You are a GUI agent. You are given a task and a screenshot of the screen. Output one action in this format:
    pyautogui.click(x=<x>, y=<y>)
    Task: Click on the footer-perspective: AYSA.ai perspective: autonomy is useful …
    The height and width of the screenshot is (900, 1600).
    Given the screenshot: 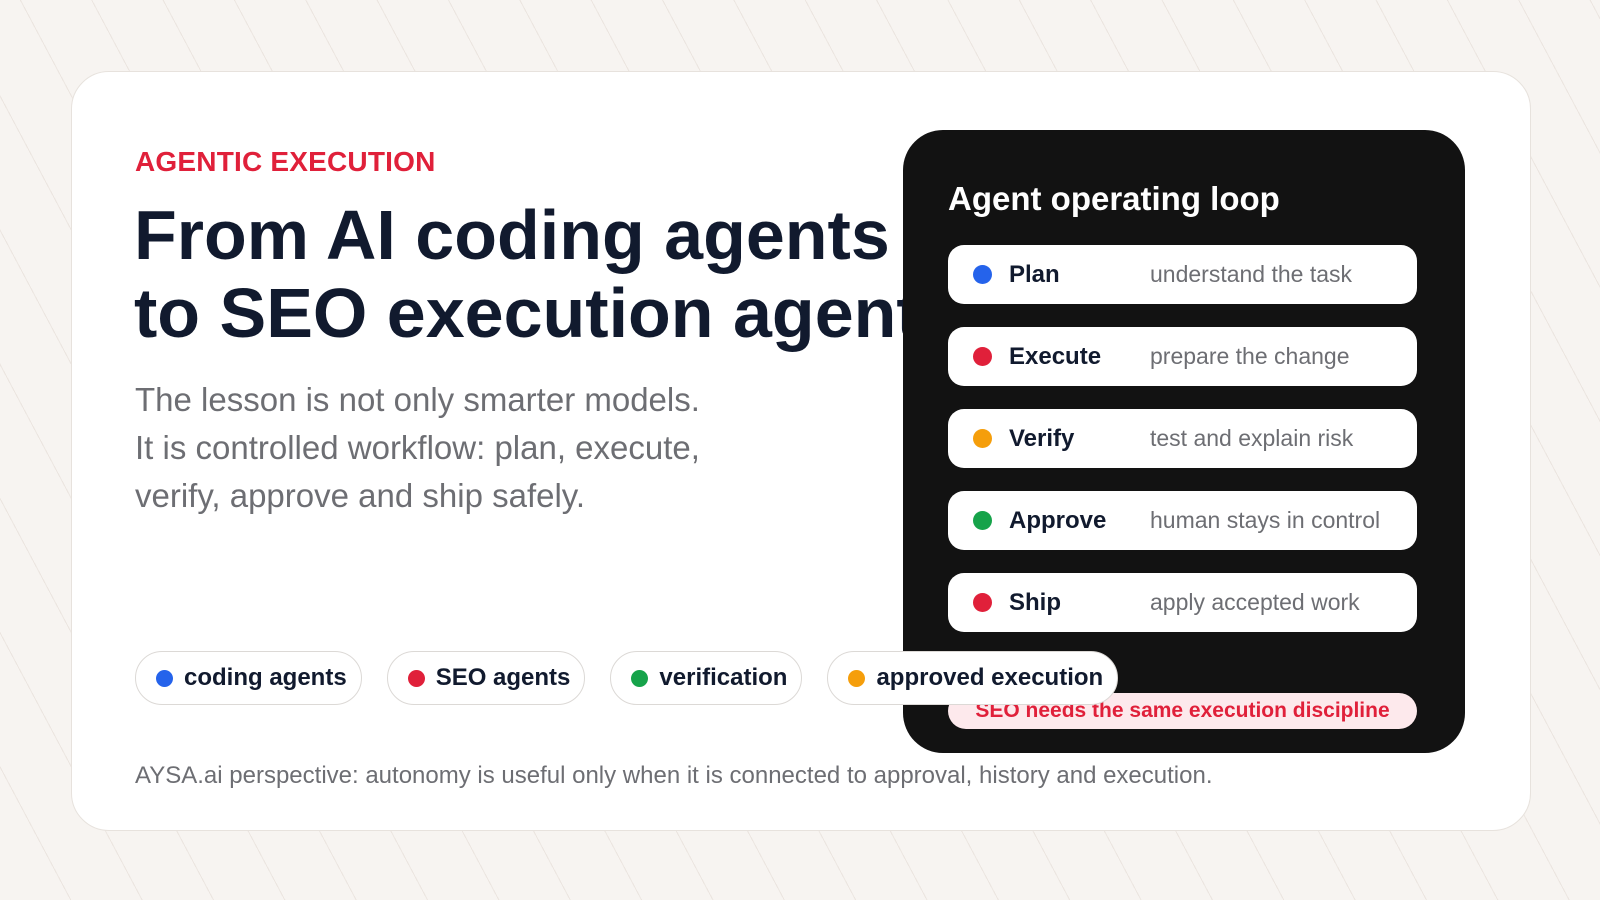 What is the action you would take?
    pyautogui.click(x=674, y=775)
    